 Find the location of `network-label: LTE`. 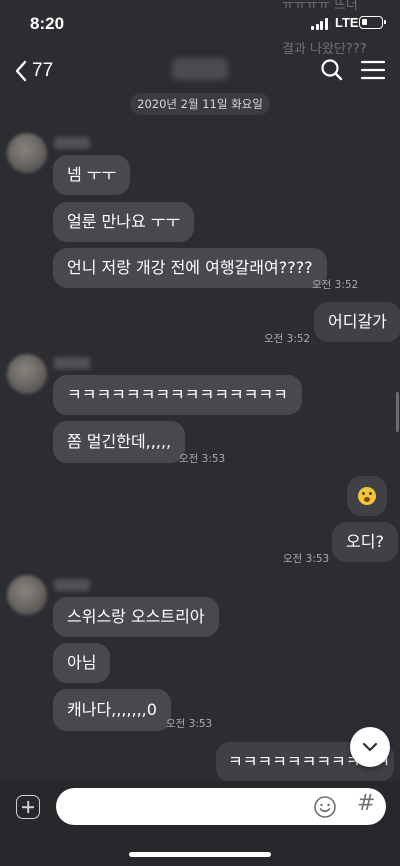

network-label: LTE is located at coordinates (347, 22).